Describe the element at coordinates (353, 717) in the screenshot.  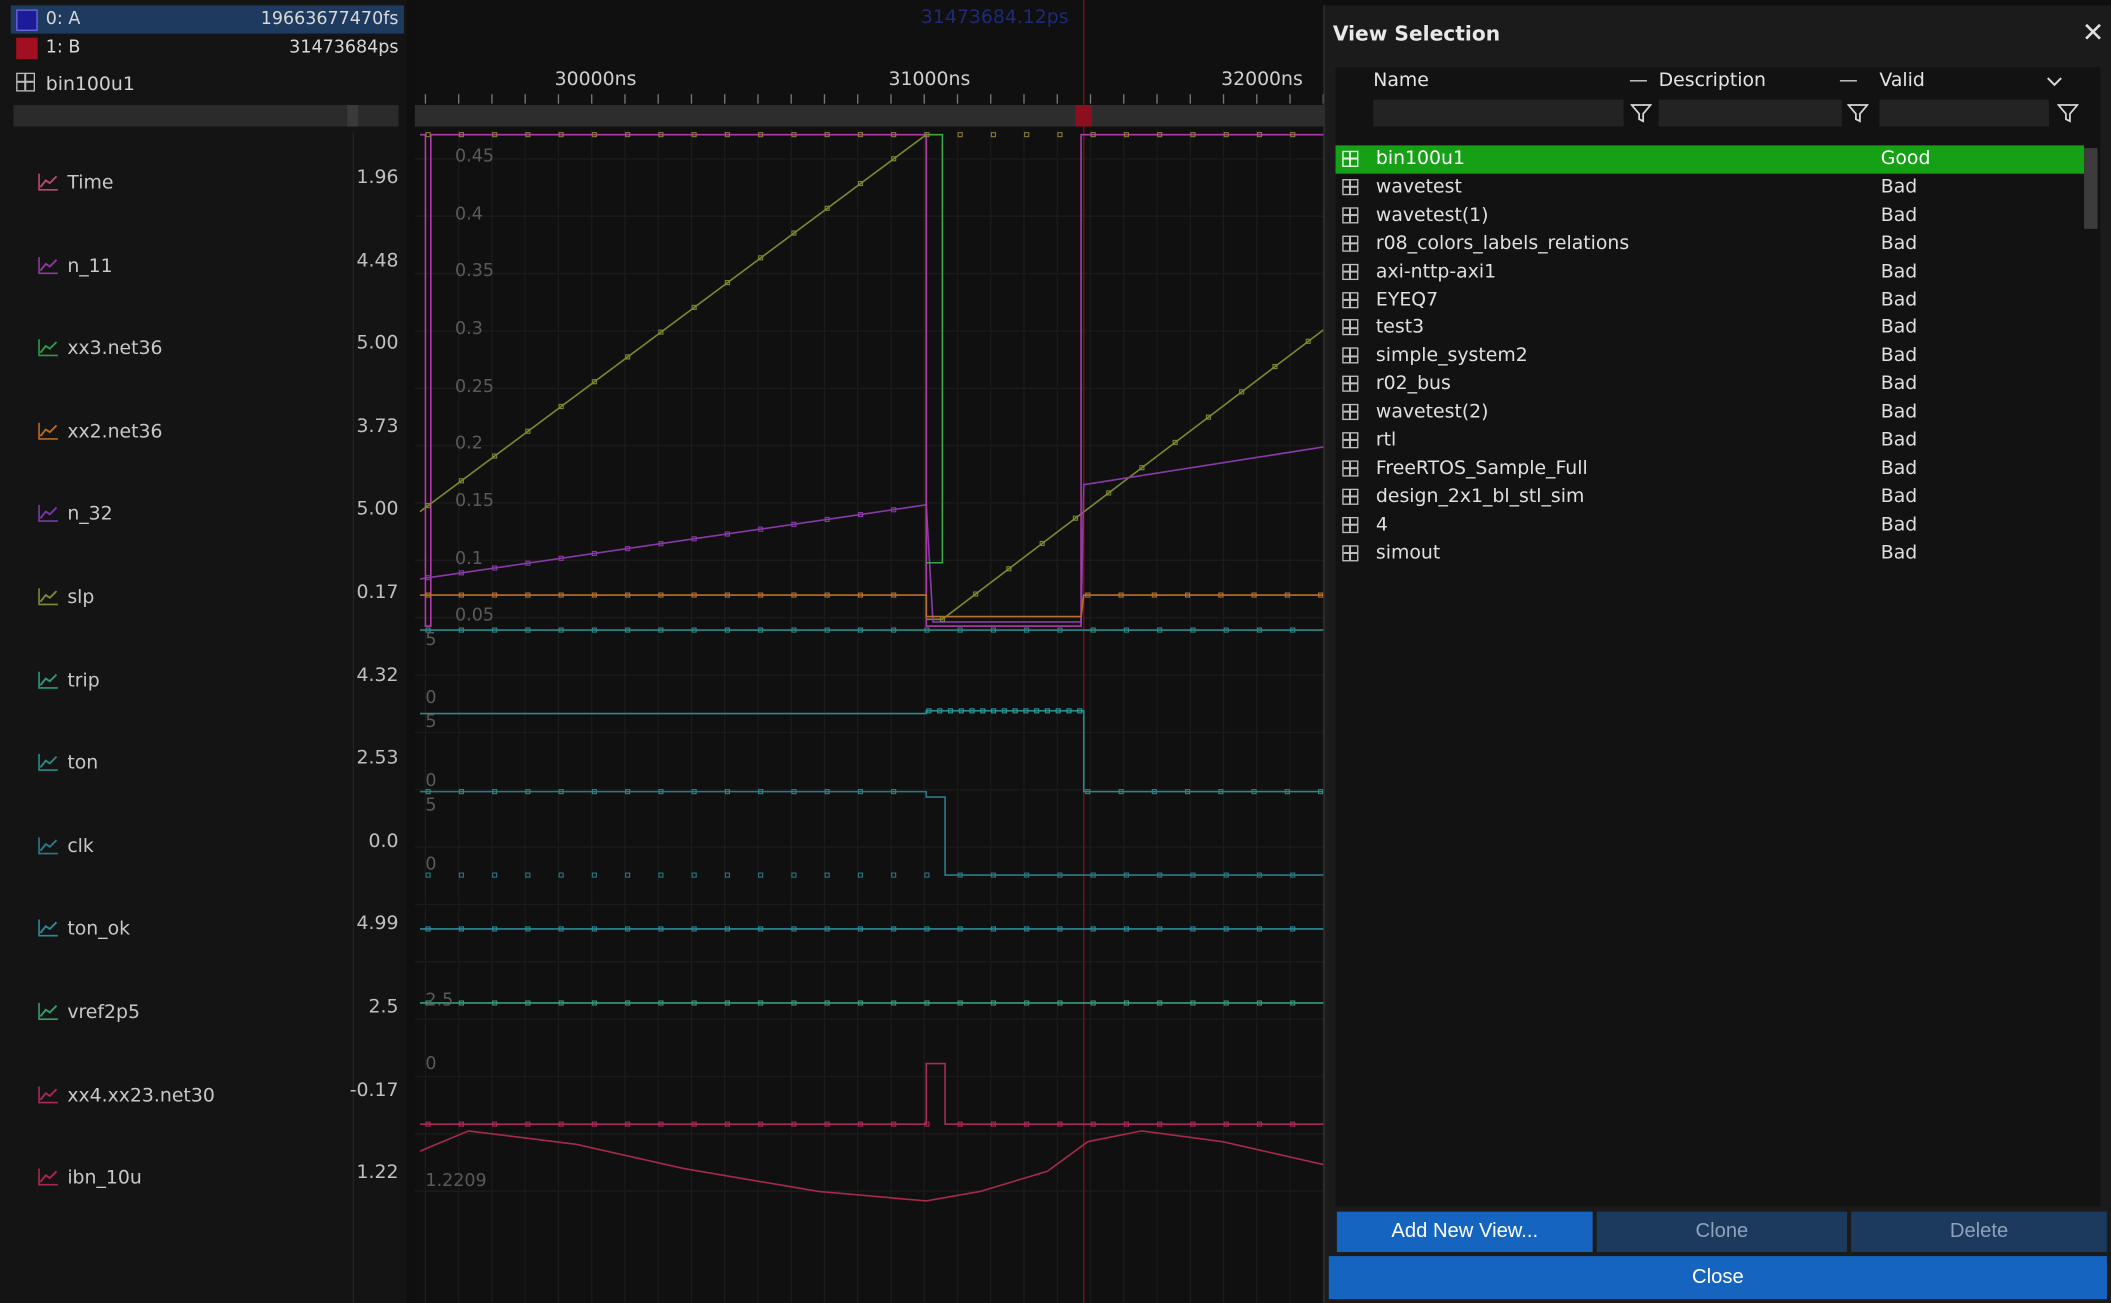
I see `column-divider` at that location.